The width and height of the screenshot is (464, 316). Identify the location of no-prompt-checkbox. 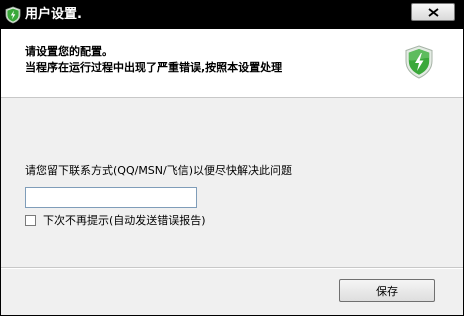
(30, 220).